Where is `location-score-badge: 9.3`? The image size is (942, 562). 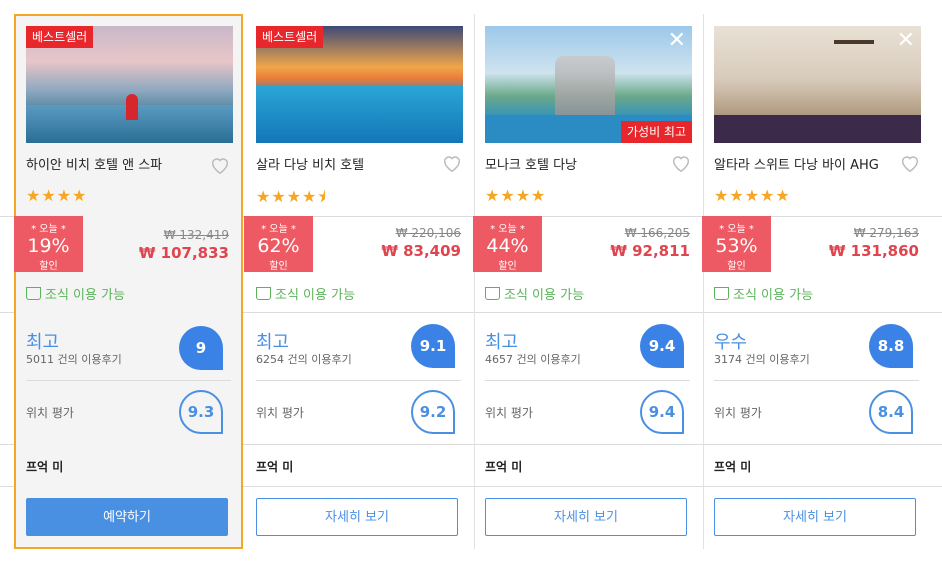
location-score-badge: 9.3 is located at coordinates (201, 412).